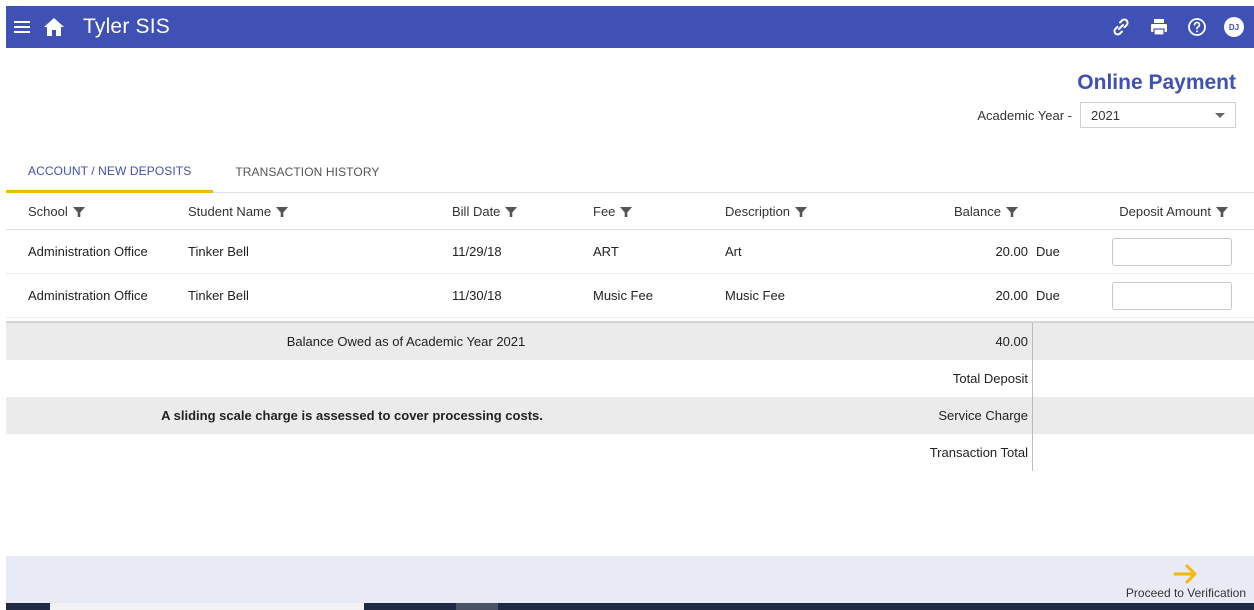 This screenshot has height=610, width=1254. Describe the element at coordinates (56, 211) in the screenshot. I see `column-header-school: School` at that location.